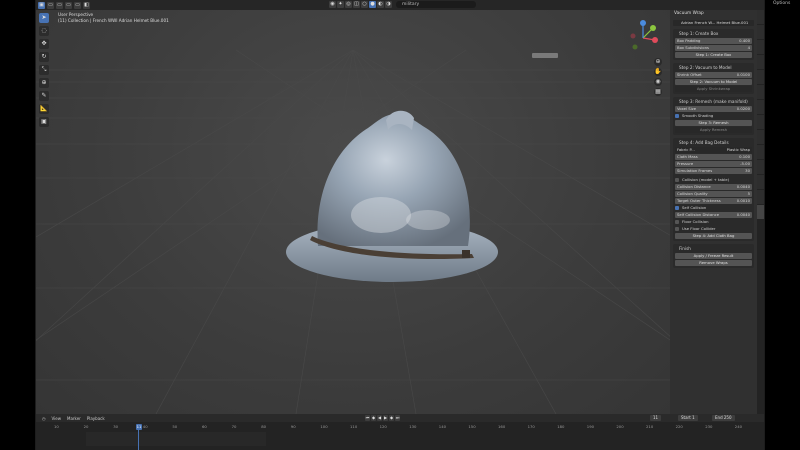 Image resolution: width=800 pixels, height=450 pixels. Describe the element at coordinates (176, 439) in the screenshot. I see `frame-range` at that location.